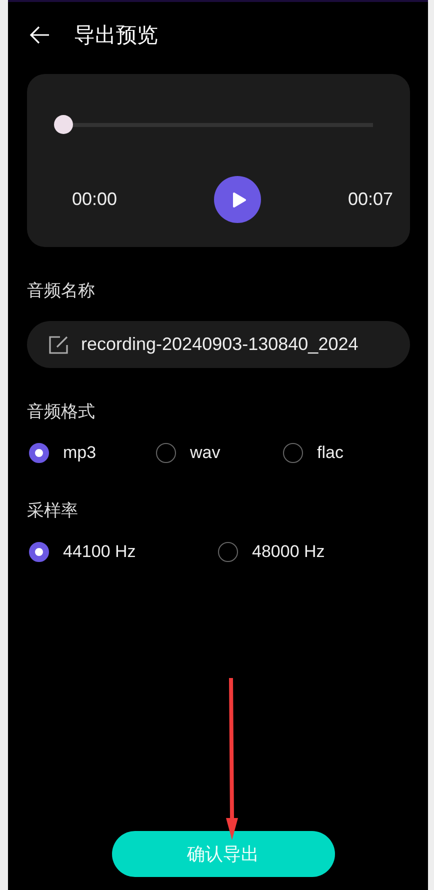 The height and width of the screenshot is (890, 434). What do you see at coordinates (61, 412) in the screenshot?
I see `section-label: 音频格式` at bounding box center [61, 412].